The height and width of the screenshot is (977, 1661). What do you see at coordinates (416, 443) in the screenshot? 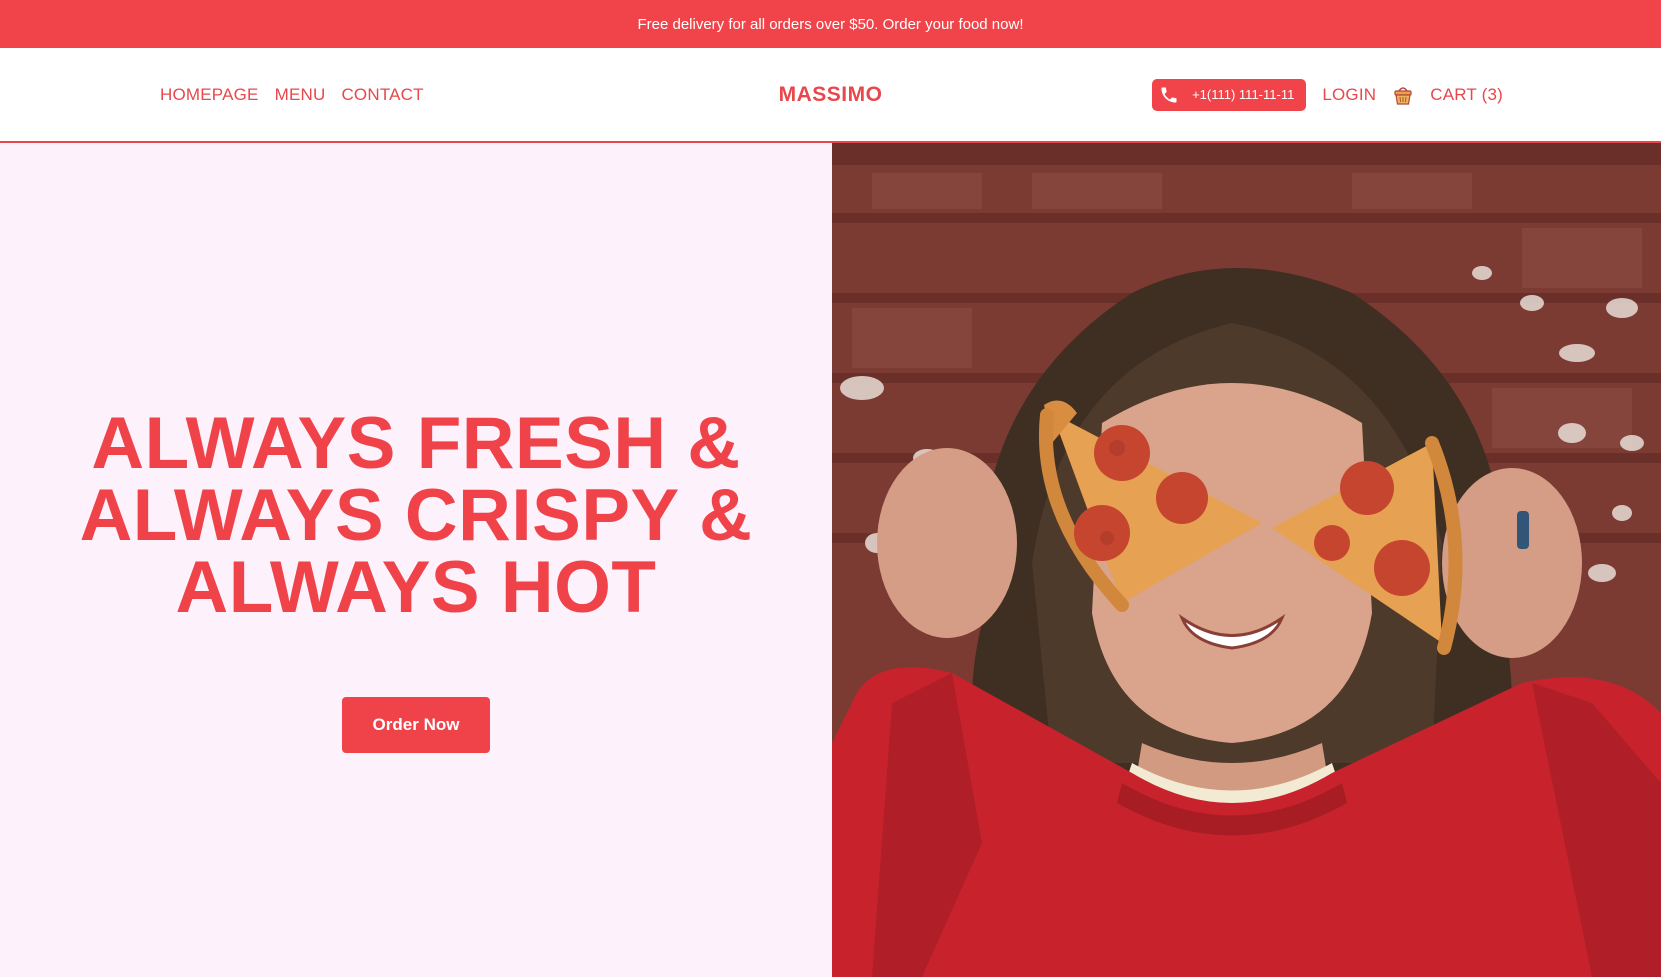
I see `hero-title-line: ALWAYS FRESH &` at bounding box center [416, 443].